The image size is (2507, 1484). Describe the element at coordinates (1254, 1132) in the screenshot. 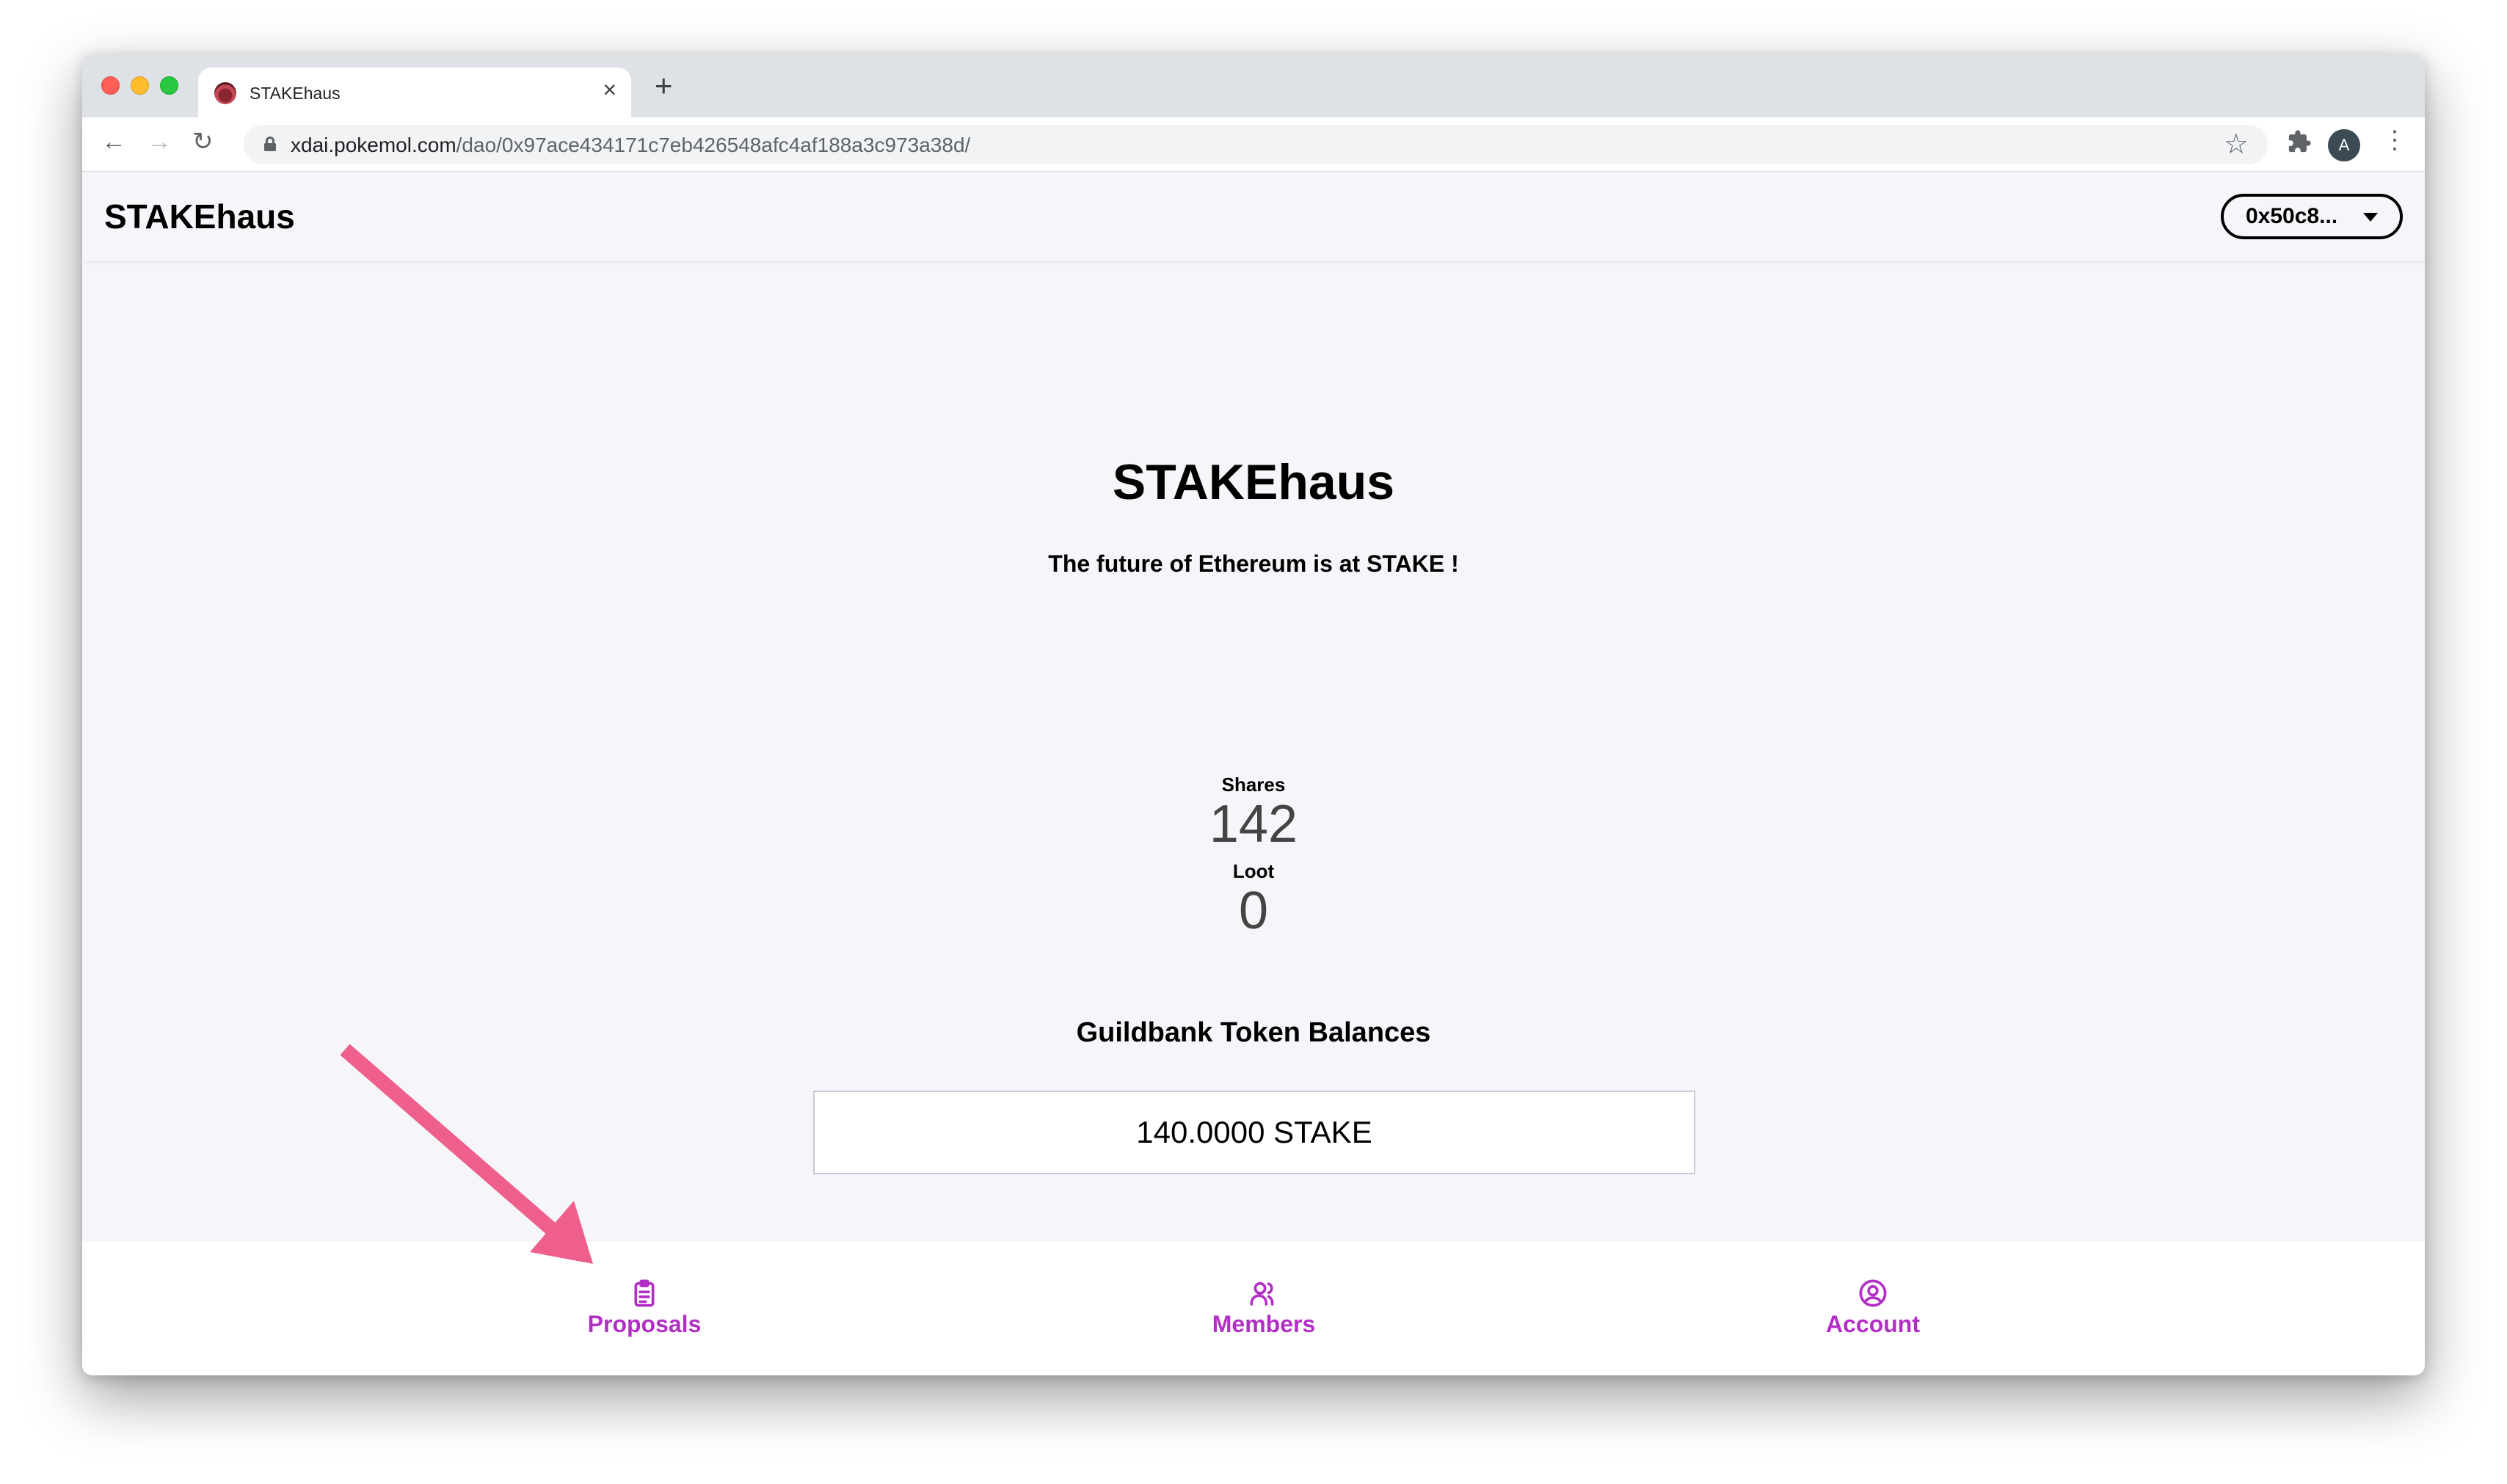

I see `token-balance-card: 140.0000 STAKE` at that location.